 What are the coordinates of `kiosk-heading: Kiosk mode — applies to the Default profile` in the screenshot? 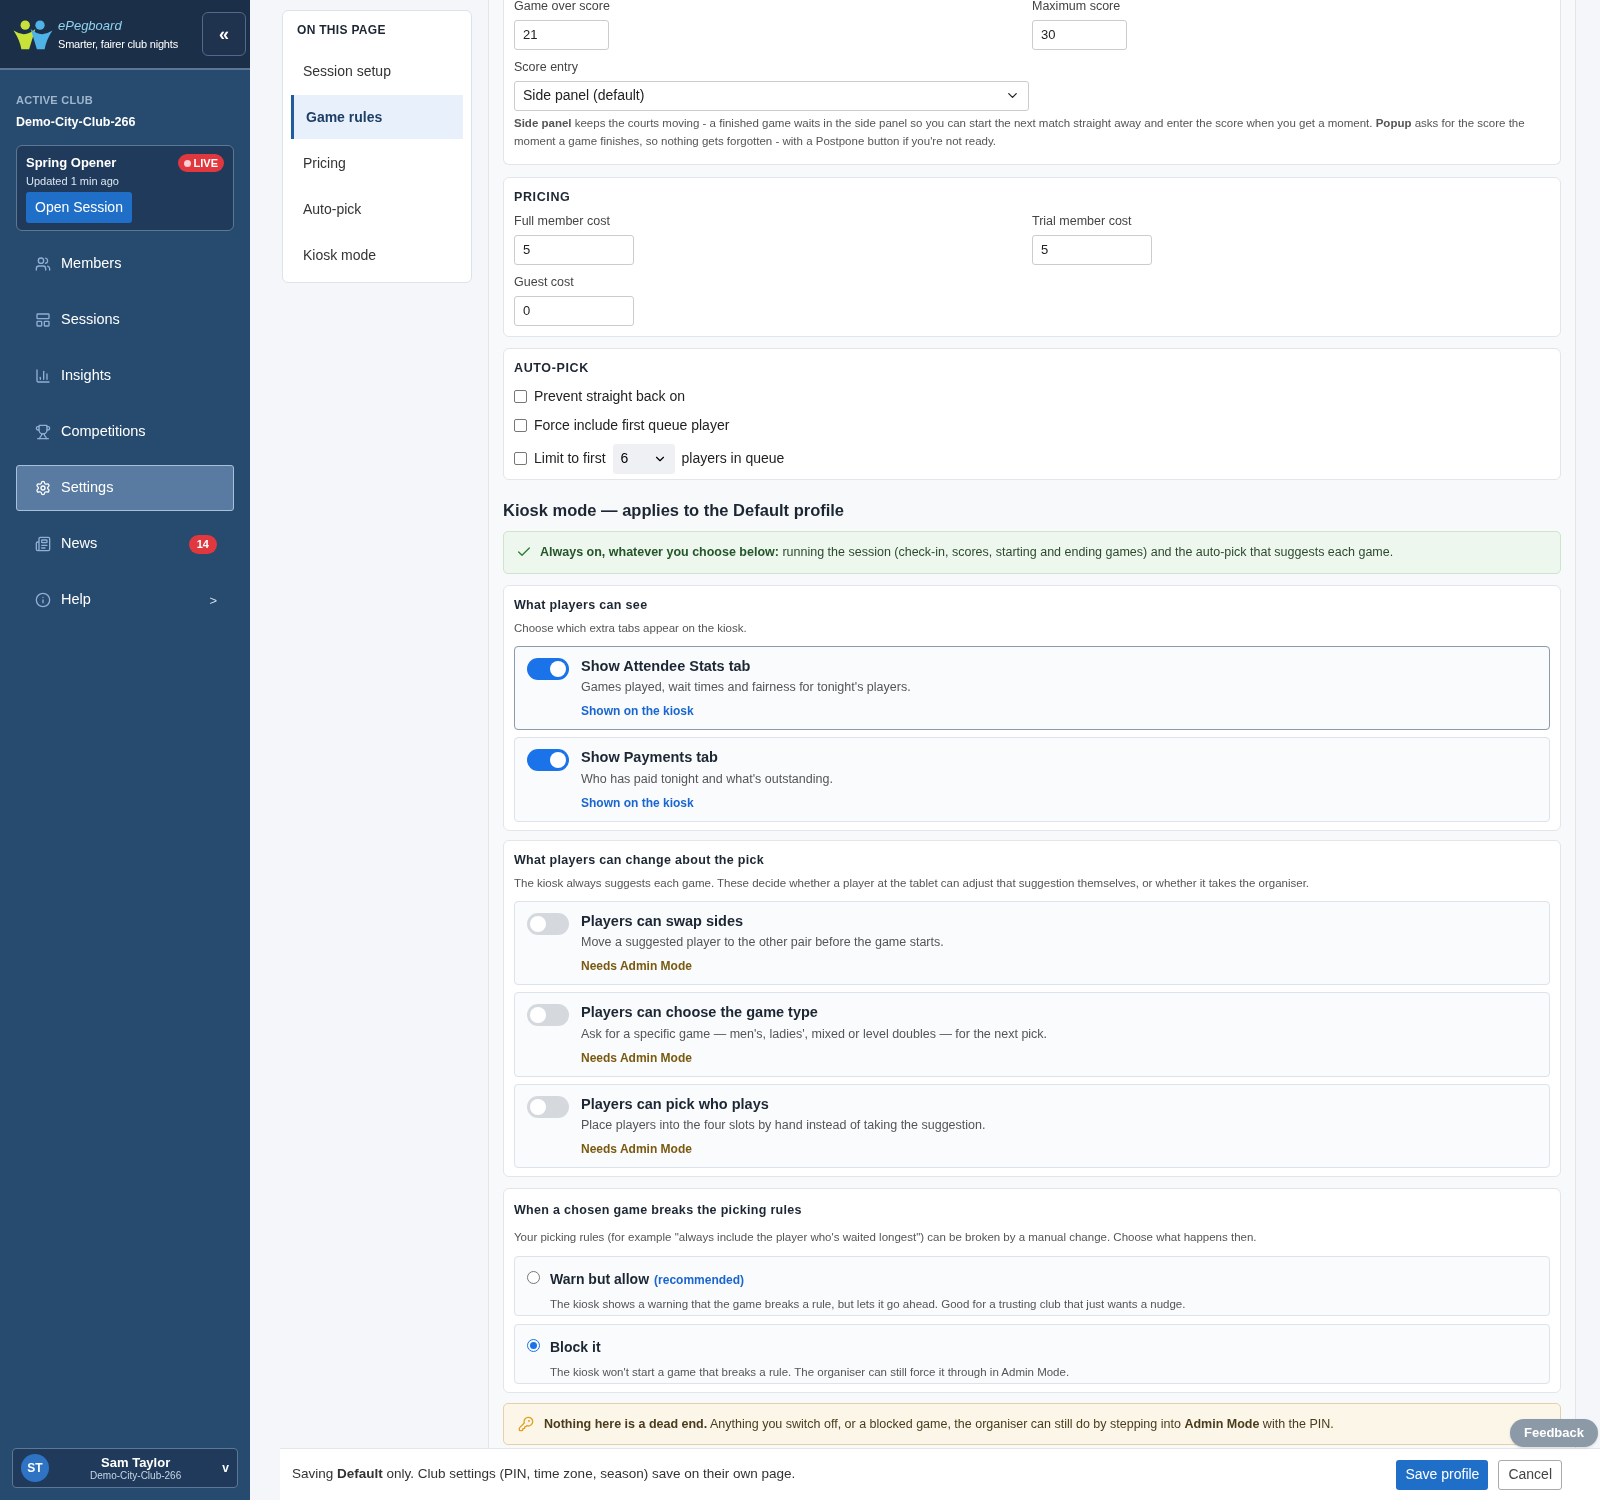 It's located at (674, 510).